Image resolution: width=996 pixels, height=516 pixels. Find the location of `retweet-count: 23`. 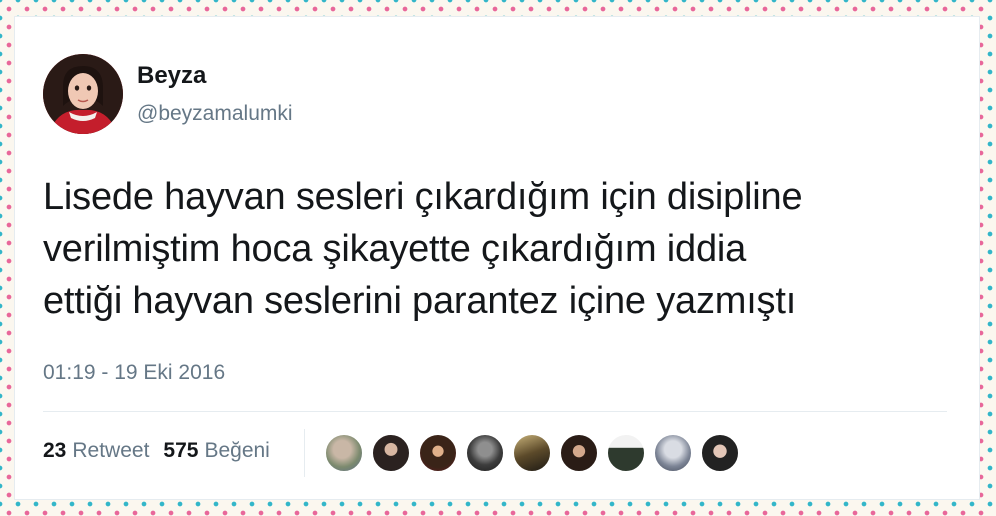

retweet-count: 23 is located at coordinates (55, 450).